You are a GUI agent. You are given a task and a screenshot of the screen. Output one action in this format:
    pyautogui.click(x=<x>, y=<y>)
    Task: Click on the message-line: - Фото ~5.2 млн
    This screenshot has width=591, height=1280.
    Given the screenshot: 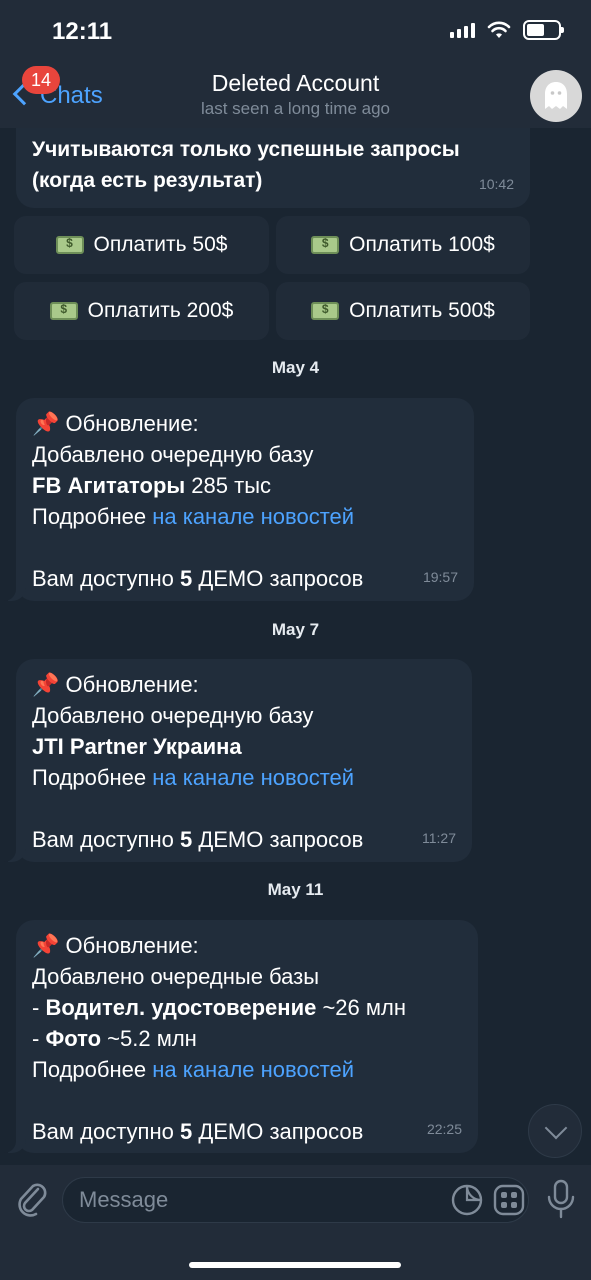 What is the action you would take?
    pyautogui.click(x=114, y=1038)
    